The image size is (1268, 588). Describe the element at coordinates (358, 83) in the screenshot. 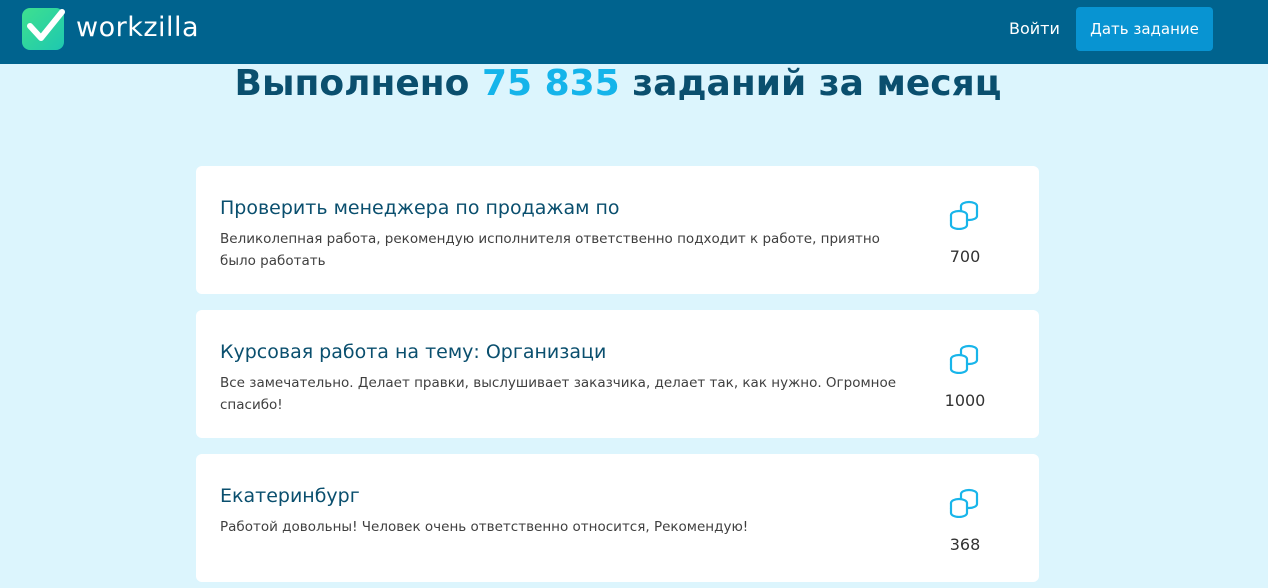

I see `headline-prefix: Выполнено` at that location.